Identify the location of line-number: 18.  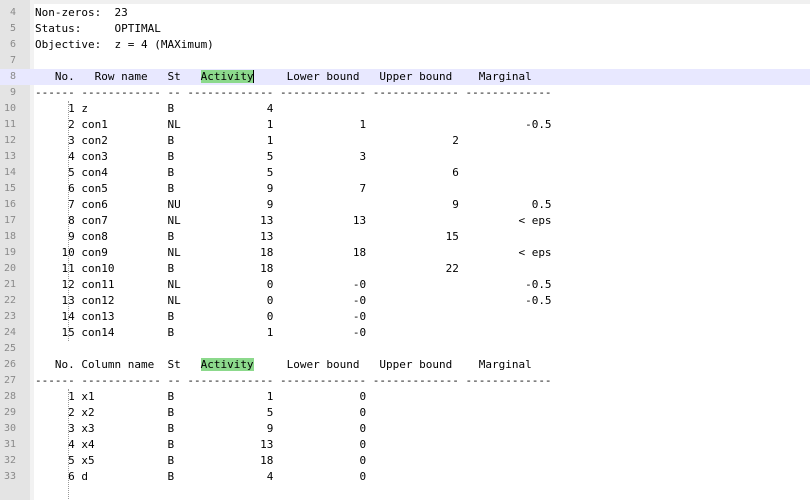
(9, 236).